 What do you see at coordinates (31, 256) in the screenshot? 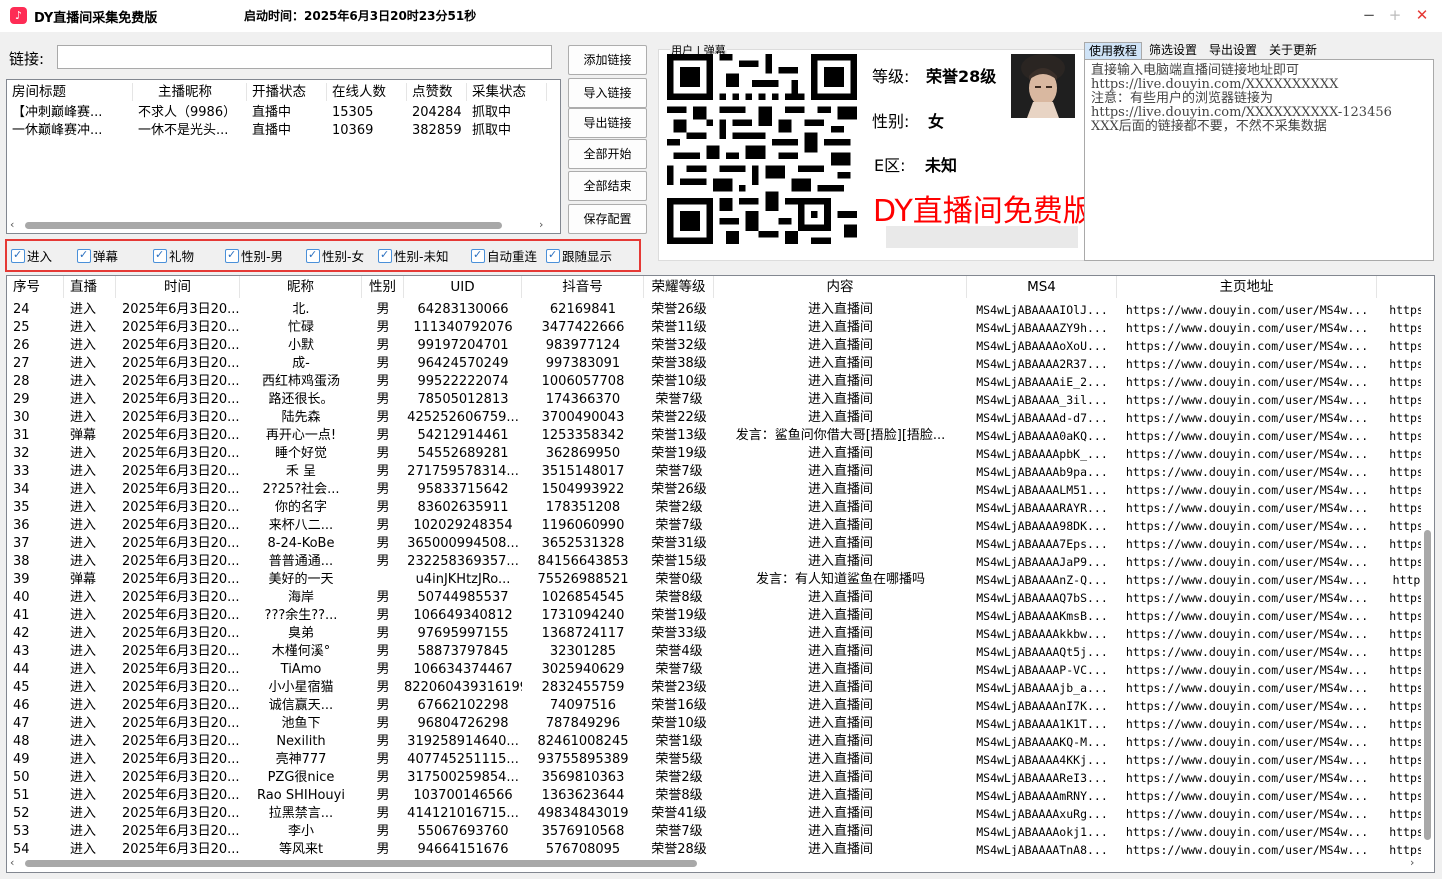
I see `checkbox-enter: 进入` at bounding box center [31, 256].